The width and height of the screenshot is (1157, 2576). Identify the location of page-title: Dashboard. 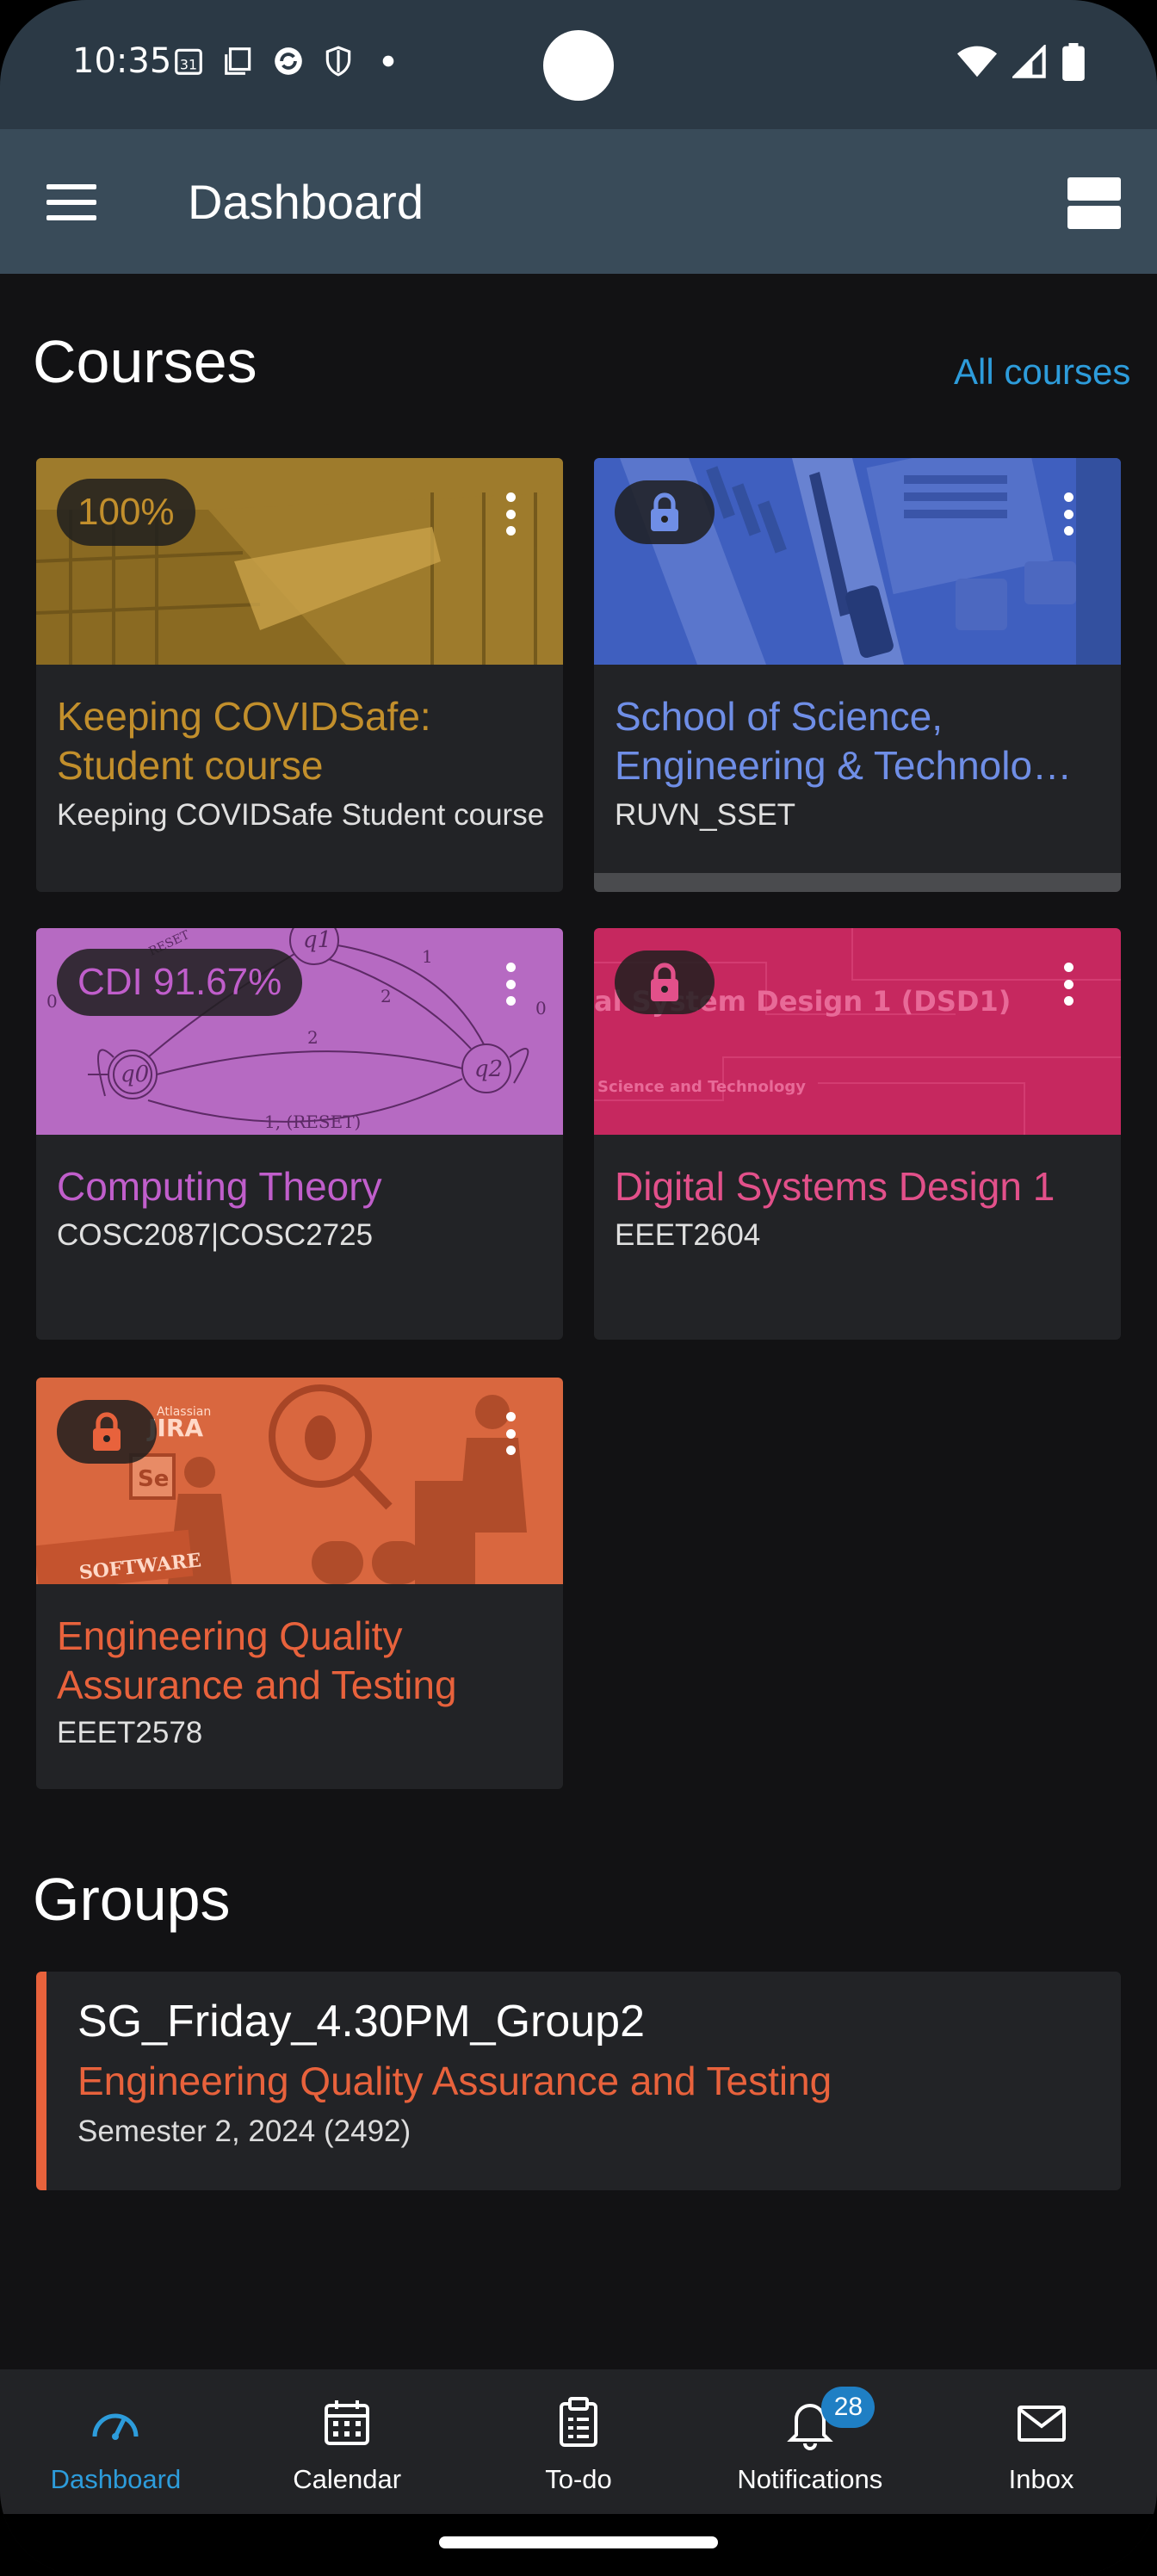
(306, 202).